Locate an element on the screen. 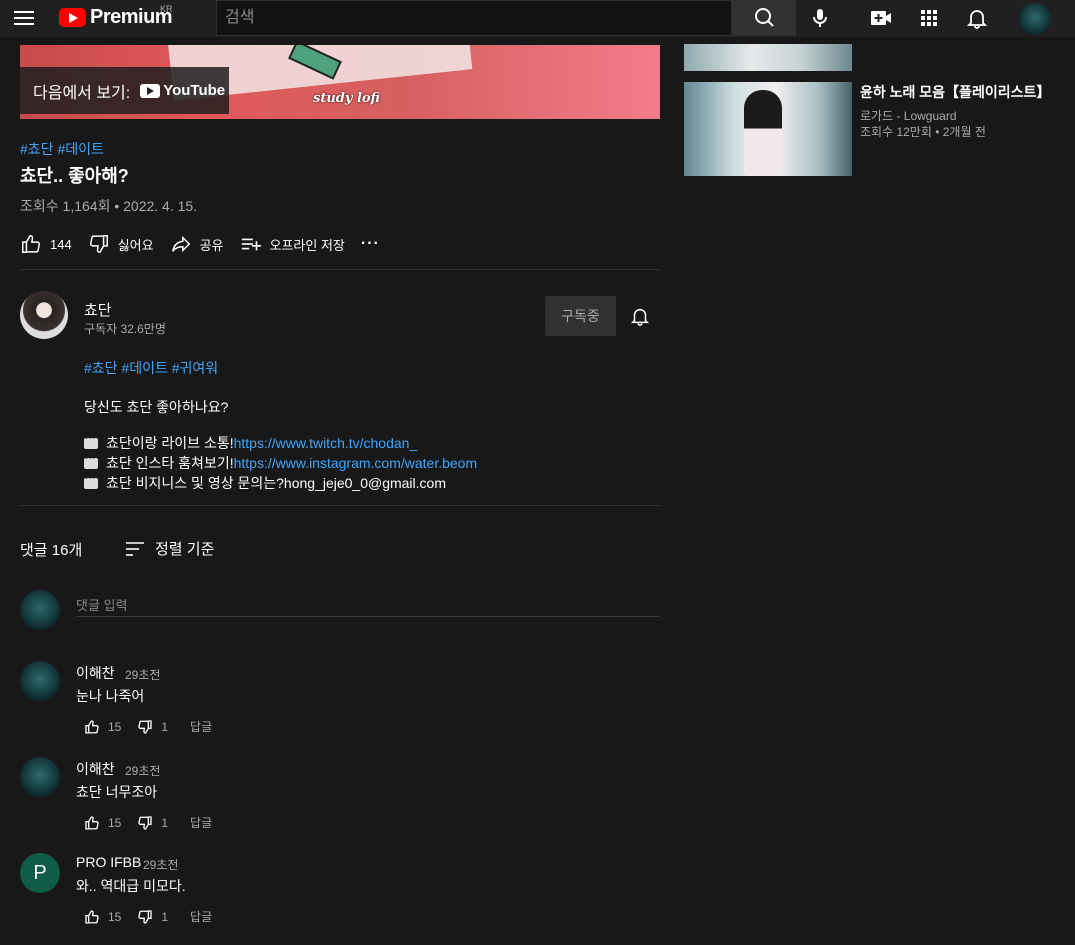 This screenshot has width=1075, height=945. youtube-premium-logo: Premium KR is located at coordinates (116, 16).